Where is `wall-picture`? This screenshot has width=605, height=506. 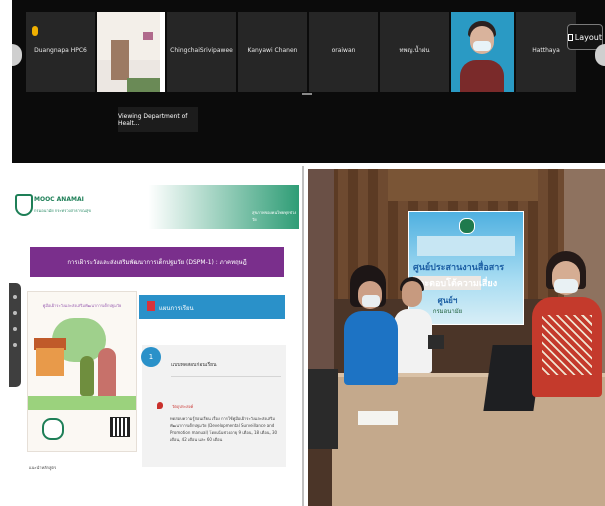
wall-picture is located at coordinates (148, 36).